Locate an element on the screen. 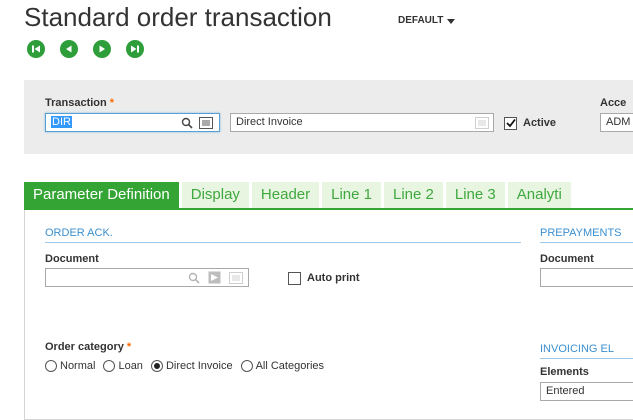  first-record-icon is located at coordinates (36, 49).